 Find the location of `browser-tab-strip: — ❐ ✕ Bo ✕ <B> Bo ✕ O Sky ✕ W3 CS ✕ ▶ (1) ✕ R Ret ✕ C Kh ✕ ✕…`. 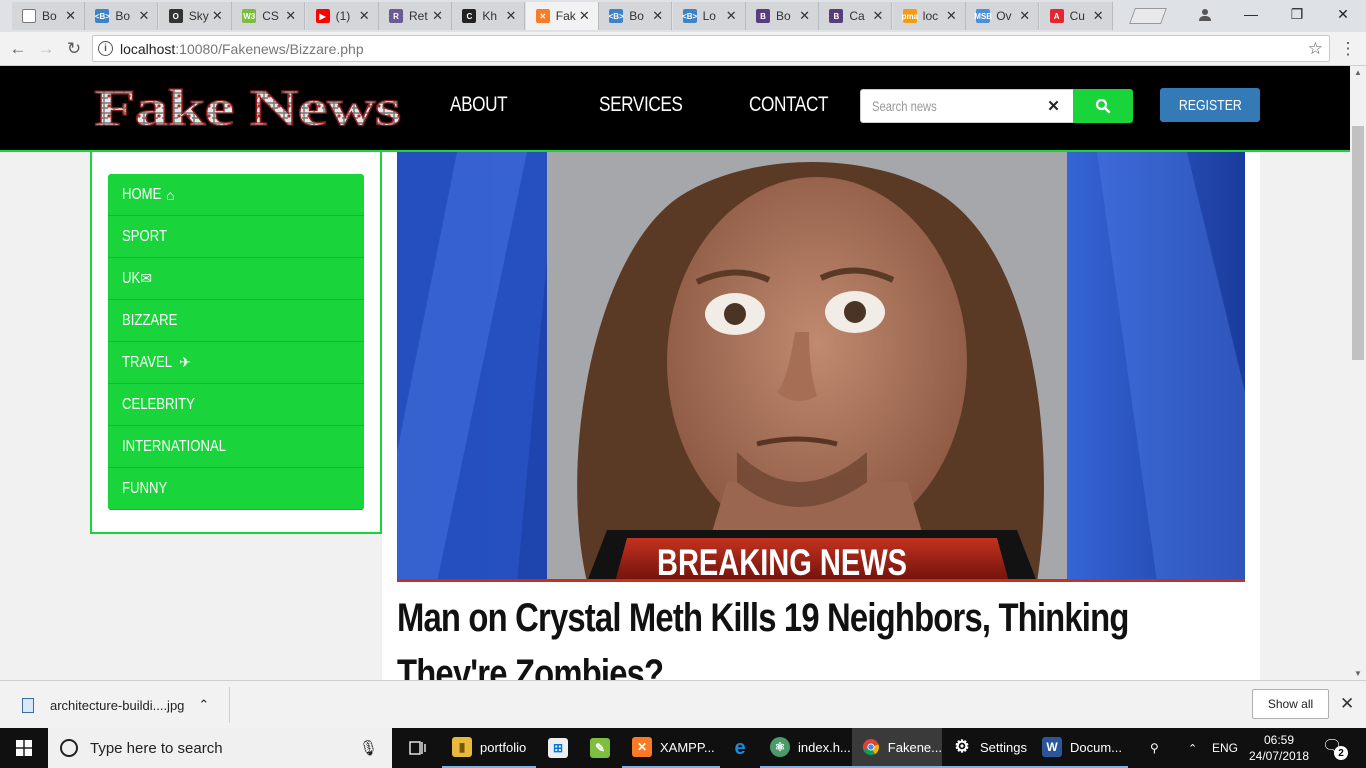

browser-tab-strip: — ❐ ✕ Bo ✕ <B> Bo ✕ O Sky ✕ W3 CS ✕ ▶ (1) ✕ R Ret ✕ C Kh ✕ ✕… is located at coordinates (683, 16).